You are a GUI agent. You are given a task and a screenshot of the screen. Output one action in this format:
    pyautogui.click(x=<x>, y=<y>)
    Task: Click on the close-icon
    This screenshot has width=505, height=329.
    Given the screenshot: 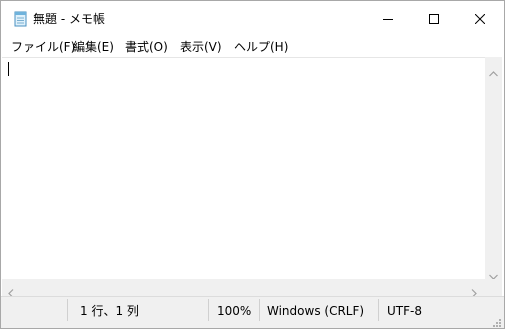 What is the action you would take?
    pyautogui.click(x=480, y=19)
    